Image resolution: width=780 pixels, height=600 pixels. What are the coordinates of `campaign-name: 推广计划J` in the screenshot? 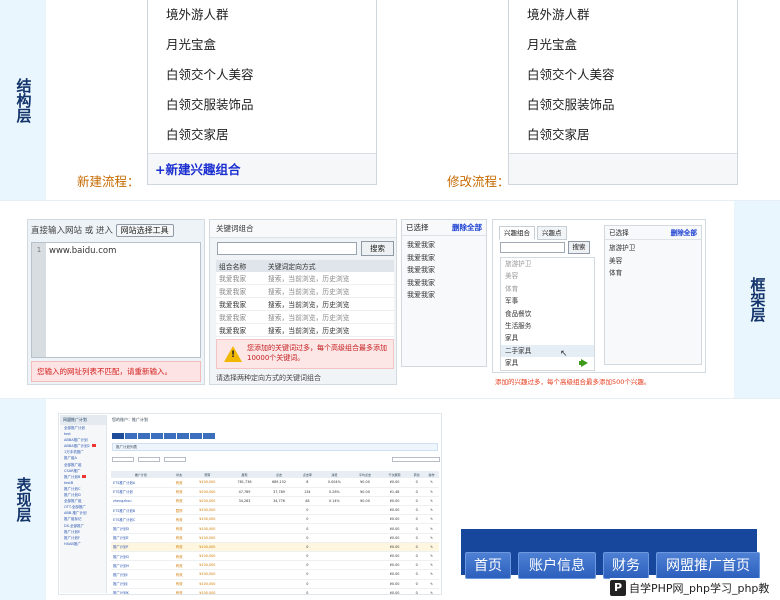 It's located at (141, 584).